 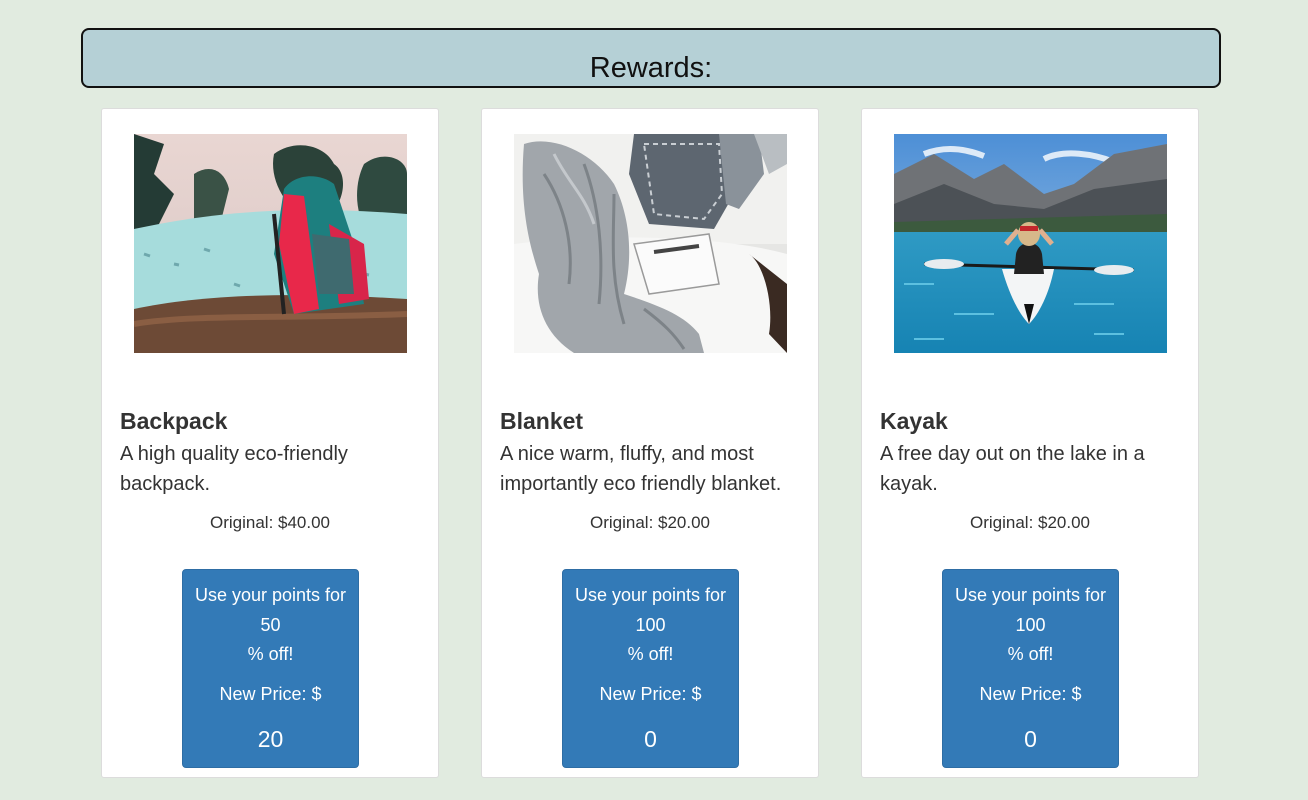 I want to click on reward-title: Blanket, so click(x=542, y=421).